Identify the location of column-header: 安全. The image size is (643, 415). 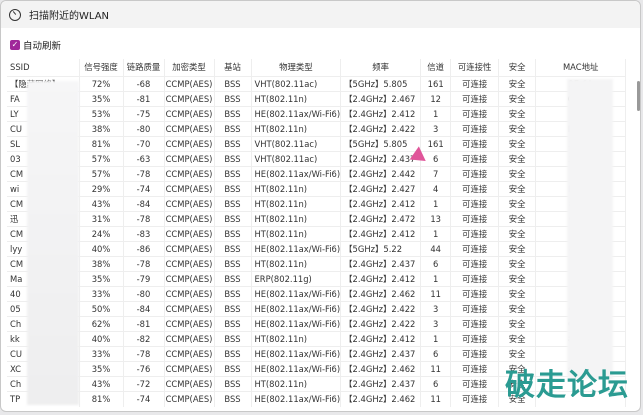
(517, 68).